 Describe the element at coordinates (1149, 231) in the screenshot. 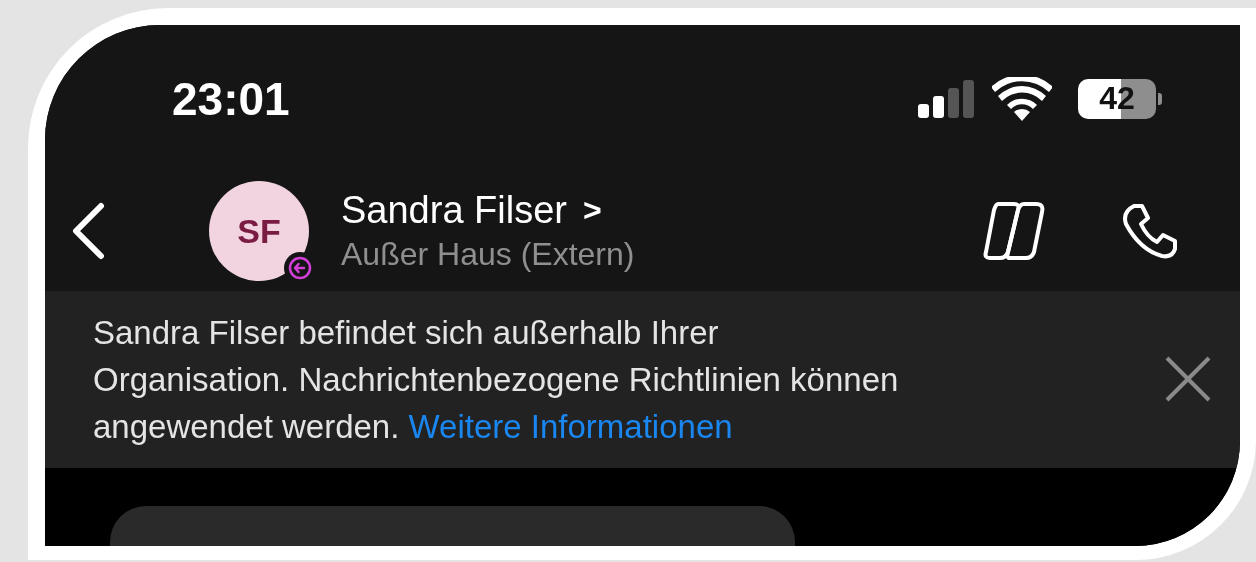

I see `phone-icon` at that location.